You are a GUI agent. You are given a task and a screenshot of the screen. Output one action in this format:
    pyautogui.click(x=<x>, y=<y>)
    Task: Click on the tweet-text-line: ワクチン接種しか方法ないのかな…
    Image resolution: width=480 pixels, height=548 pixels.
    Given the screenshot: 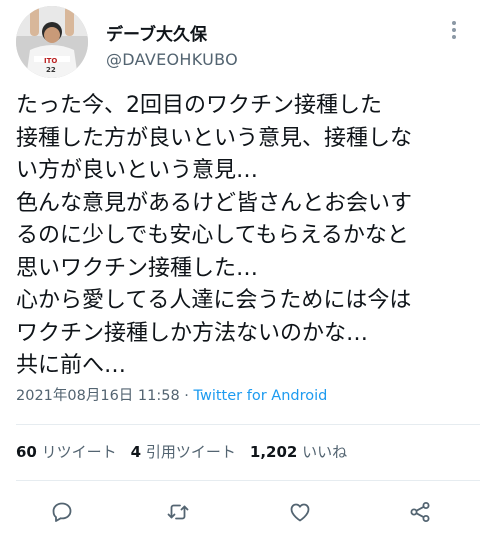 What is the action you would take?
    pyautogui.click(x=192, y=333)
    